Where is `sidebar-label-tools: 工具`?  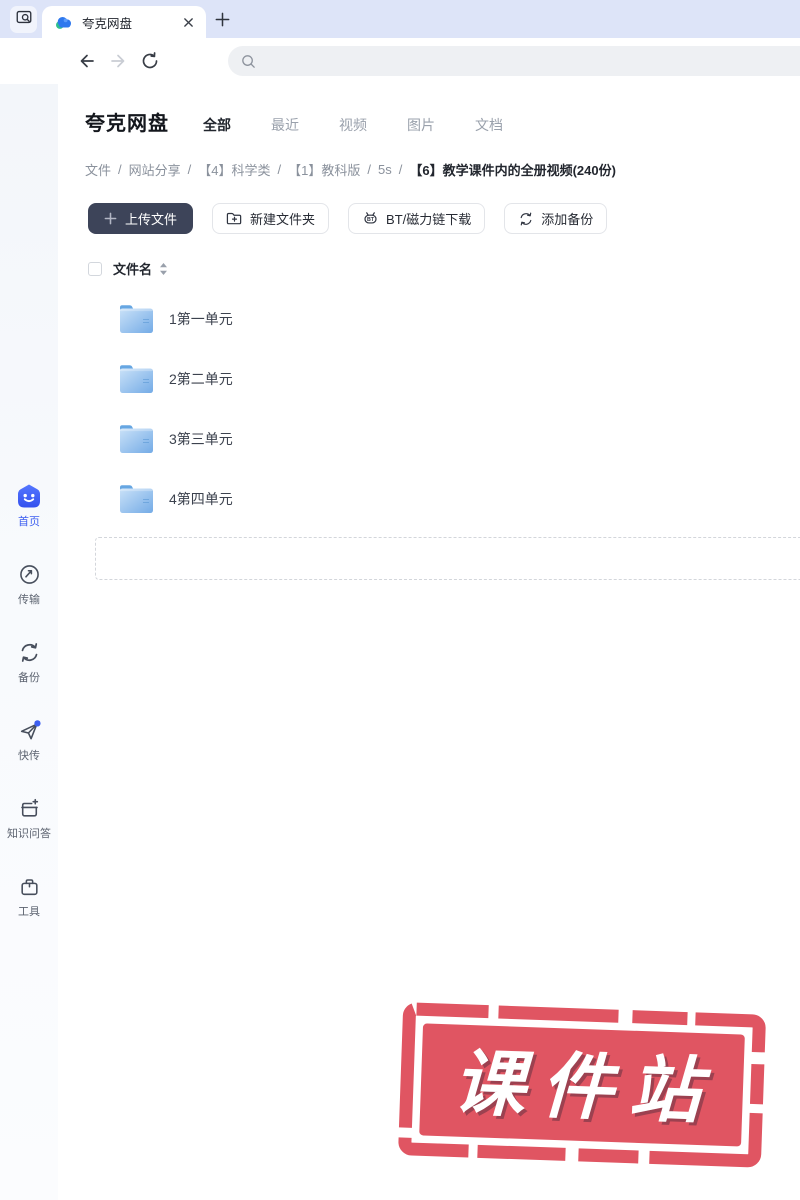 sidebar-label-tools: 工具 is located at coordinates (29, 912).